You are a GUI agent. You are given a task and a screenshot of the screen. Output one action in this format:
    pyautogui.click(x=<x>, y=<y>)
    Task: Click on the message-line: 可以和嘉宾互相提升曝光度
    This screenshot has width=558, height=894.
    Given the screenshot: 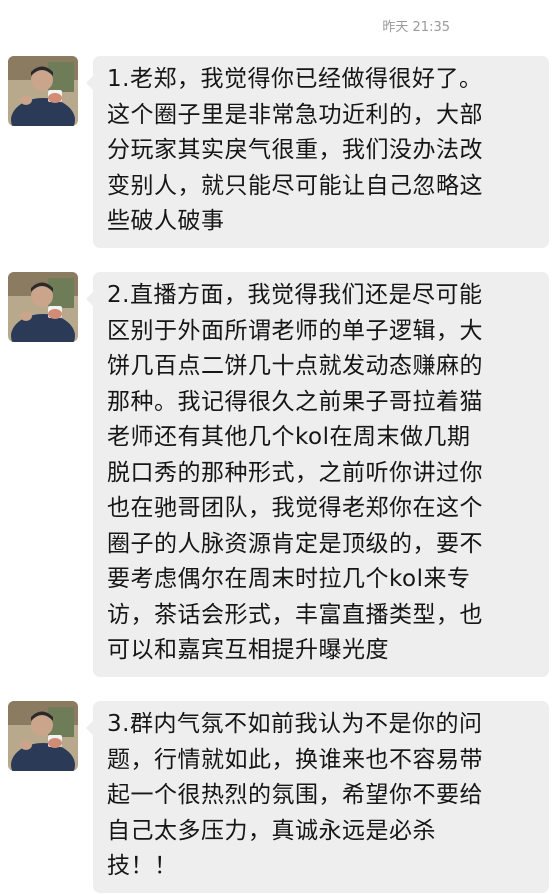 What is the action you would take?
    pyautogui.click(x=248, y=650)
    